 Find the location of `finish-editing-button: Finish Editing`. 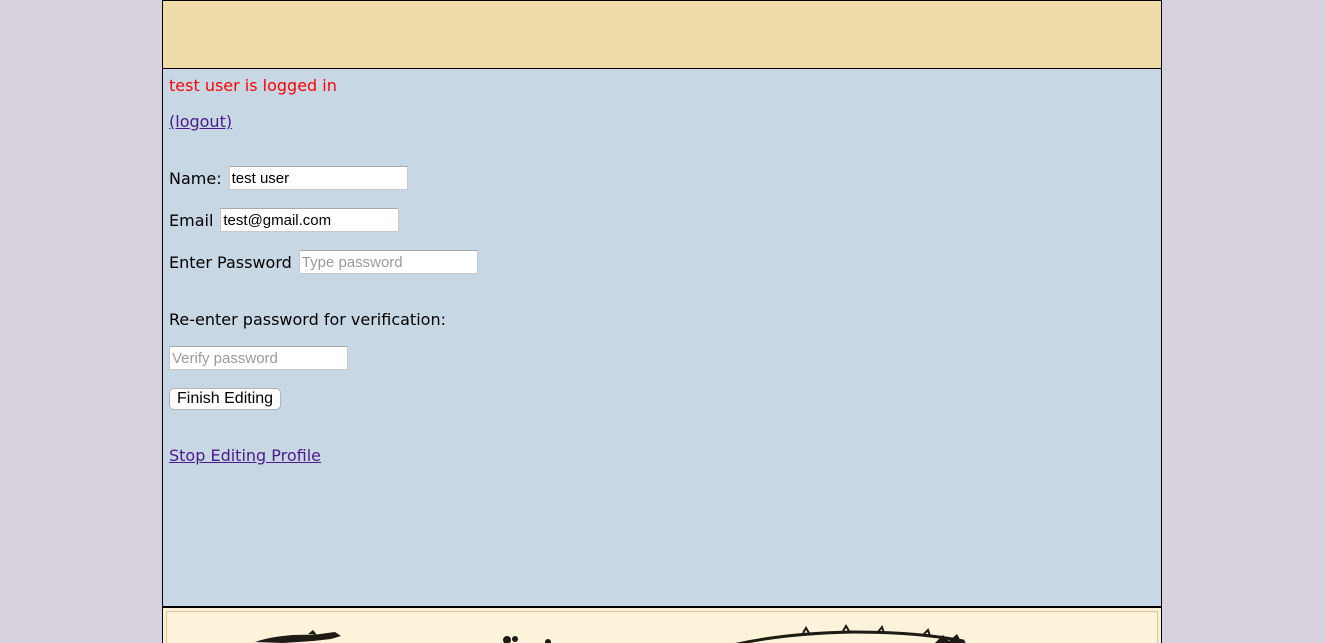

finish-editing-button: Finish Editing is located at coordinates (225, 399).